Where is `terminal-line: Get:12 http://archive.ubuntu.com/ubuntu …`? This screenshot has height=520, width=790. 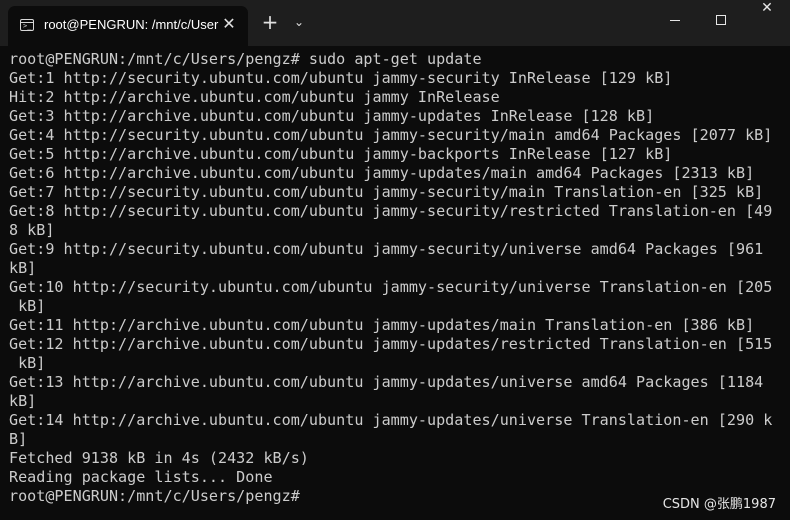 terminal-line: Get:12 http://archive.ubuntu.com/ubuntu … is located at coordinates (391, 344).